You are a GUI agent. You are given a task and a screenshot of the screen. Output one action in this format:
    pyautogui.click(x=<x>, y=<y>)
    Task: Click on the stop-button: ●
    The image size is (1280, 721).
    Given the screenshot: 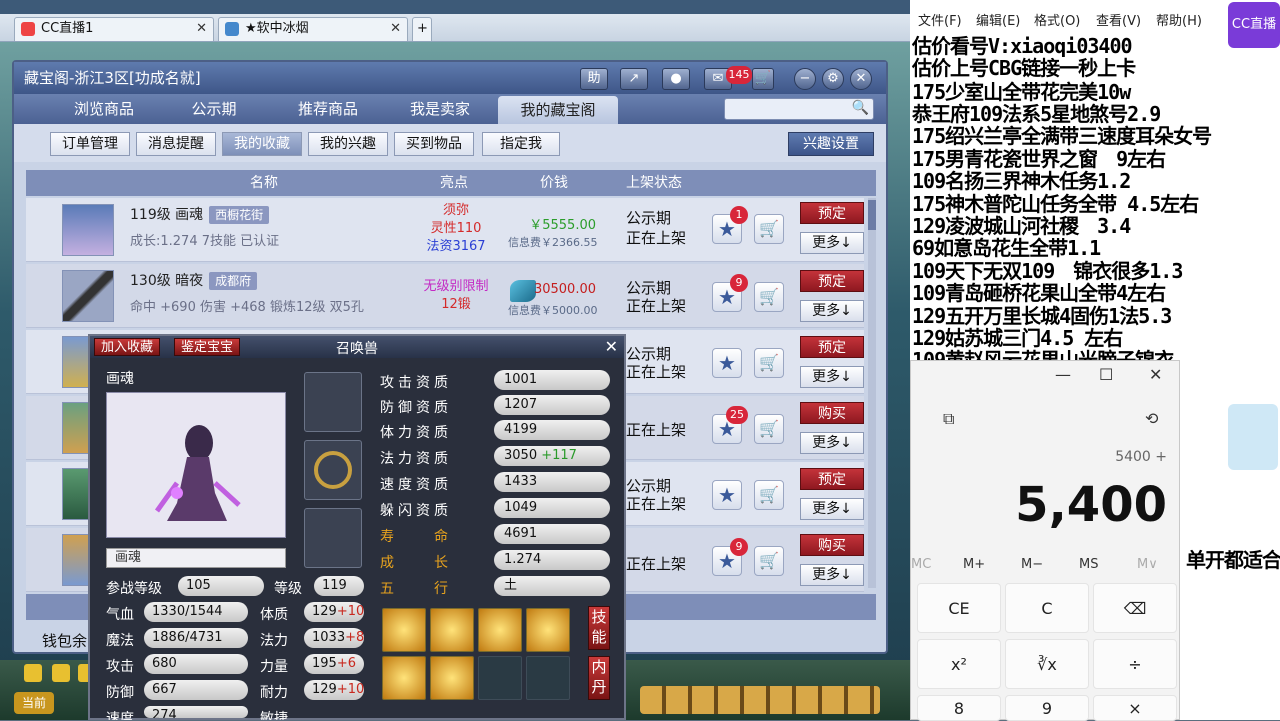 What is the action you would take?
    pyautogui.click(x=676, y=79)
    